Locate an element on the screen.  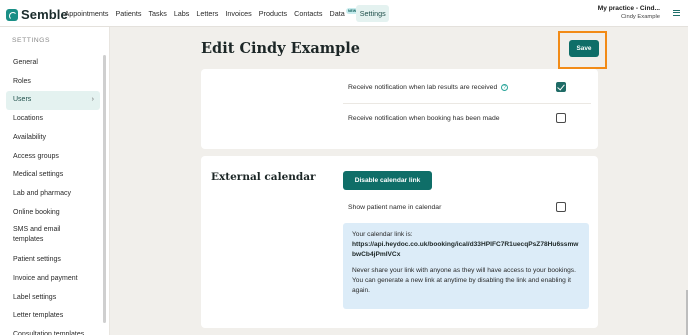
hamburger-menu-icon is located at coordinates (676, 13).